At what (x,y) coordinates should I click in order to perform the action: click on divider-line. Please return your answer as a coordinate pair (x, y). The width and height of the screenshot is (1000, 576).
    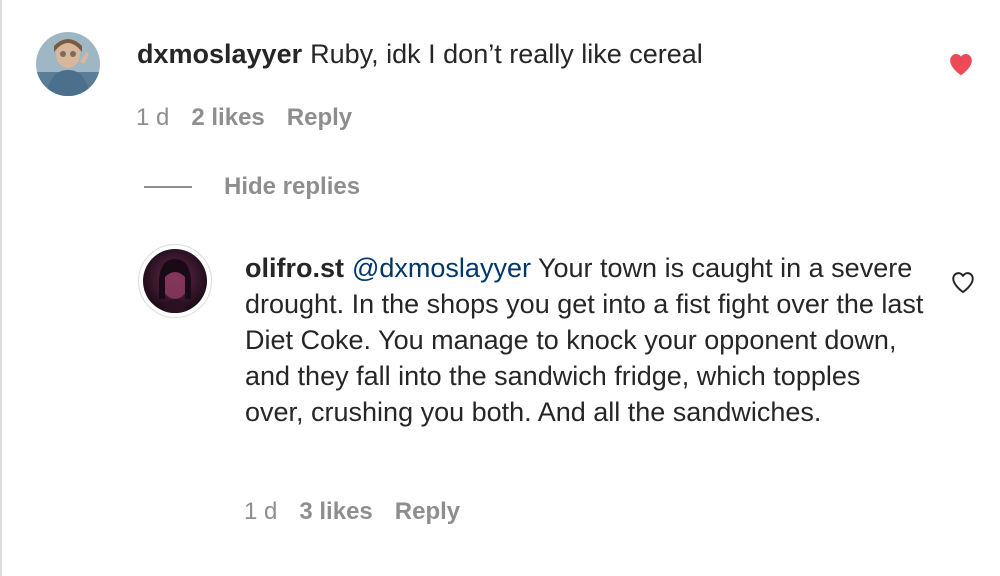
    Looking at the image, I should click on (168, 187).